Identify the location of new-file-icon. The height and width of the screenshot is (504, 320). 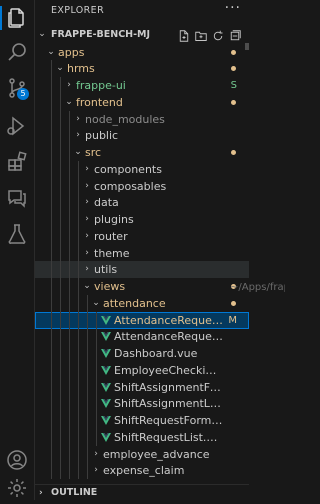
(184, 34).